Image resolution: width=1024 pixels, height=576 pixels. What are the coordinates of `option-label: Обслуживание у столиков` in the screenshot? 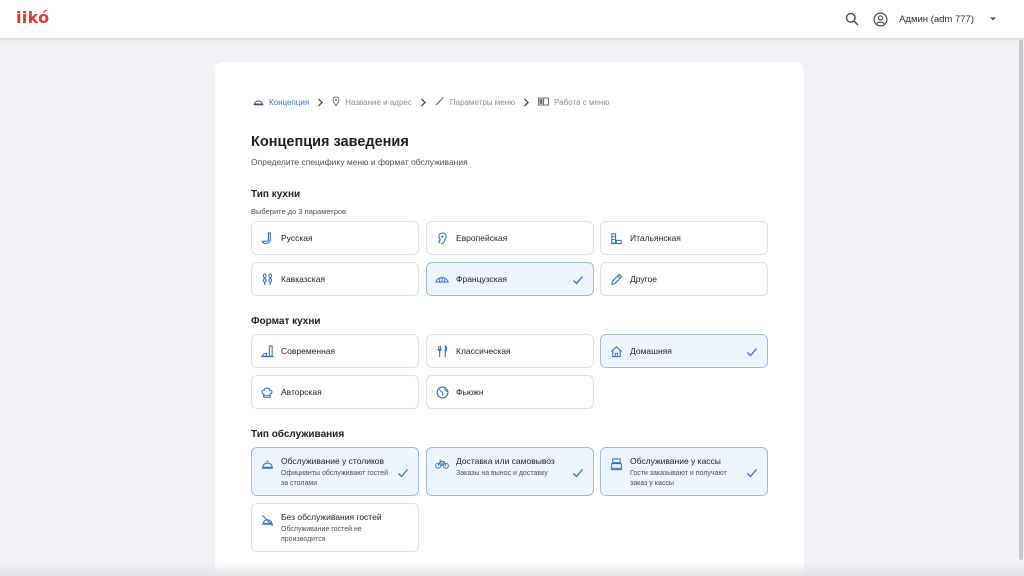 It's located at (333, 461).